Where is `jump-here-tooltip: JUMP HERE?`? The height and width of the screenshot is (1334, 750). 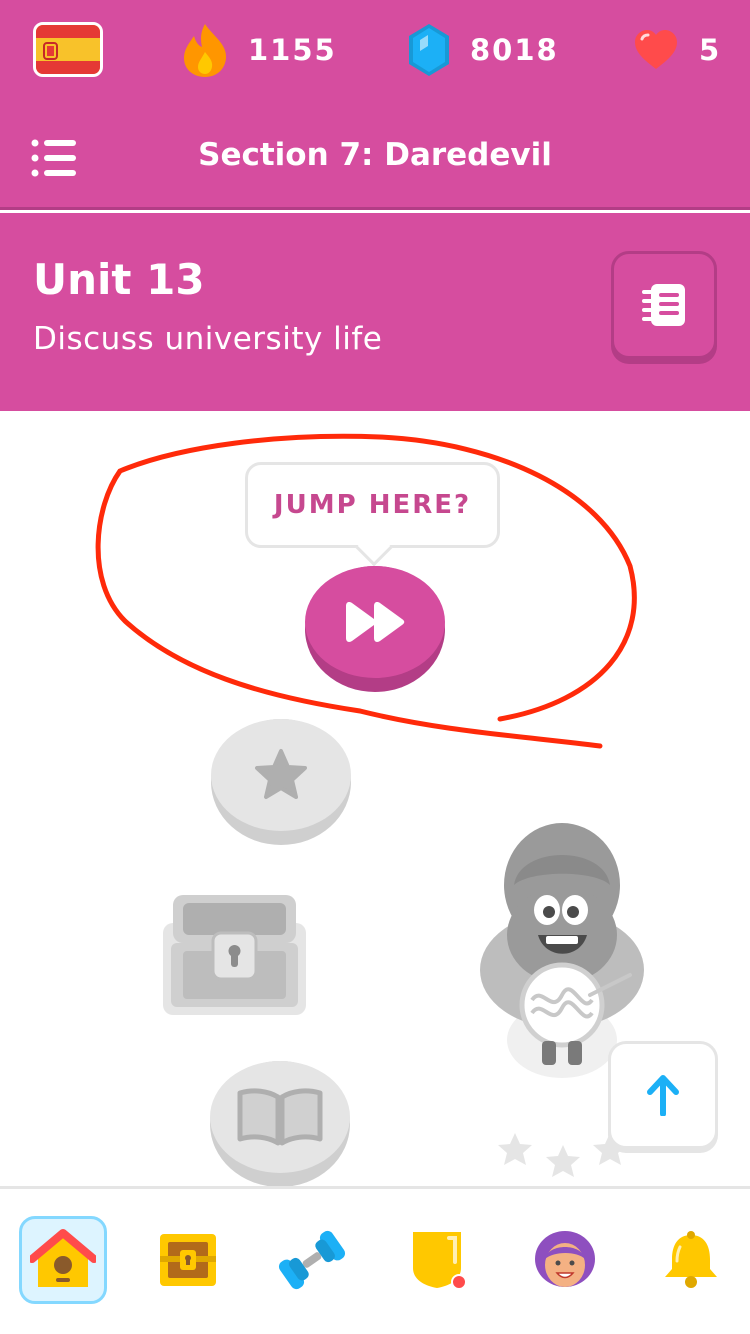 jump-here-tooltip: JUMP HERE? is located at coordinates (372, 514).